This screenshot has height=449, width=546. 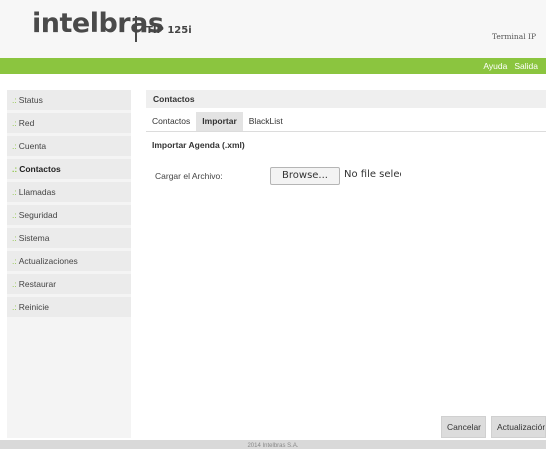 What do you see at coordinates (38, 215) in the screenshot?
I see `sidebar-item-label: Seguridad` at bounding box center [38, 215].